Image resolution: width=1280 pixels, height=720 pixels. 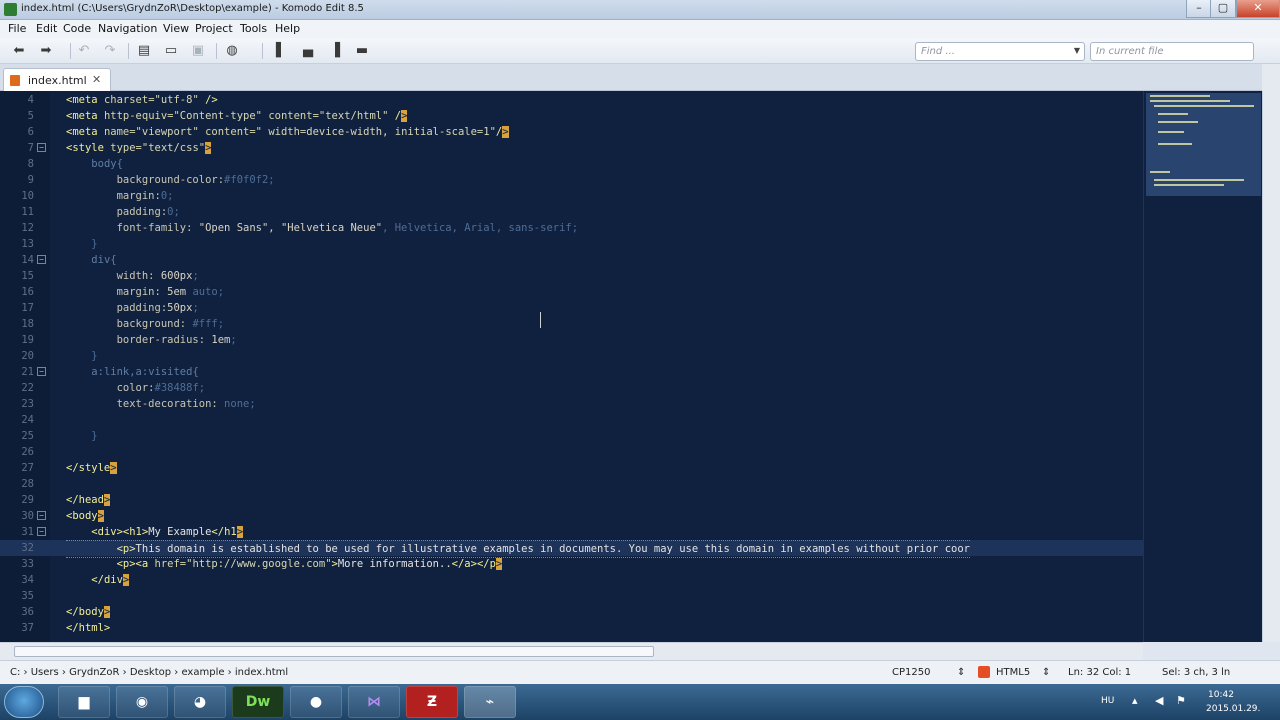 What do you see at coordinates (261, 672) in the screenshot?
I see `breadcrumb-item: index.html` at bounding box center [261, 672].